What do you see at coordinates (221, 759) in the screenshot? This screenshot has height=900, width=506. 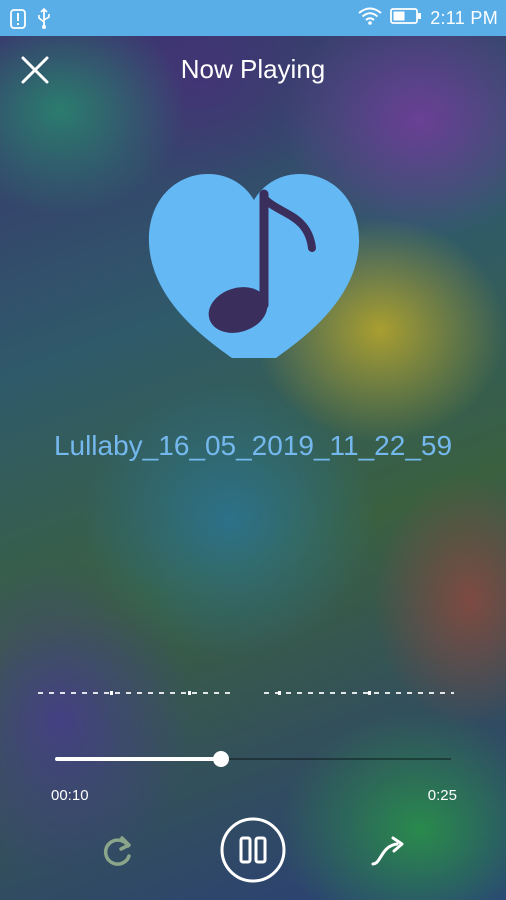 I see `seek-thumb` at bounding box center [221, 759].